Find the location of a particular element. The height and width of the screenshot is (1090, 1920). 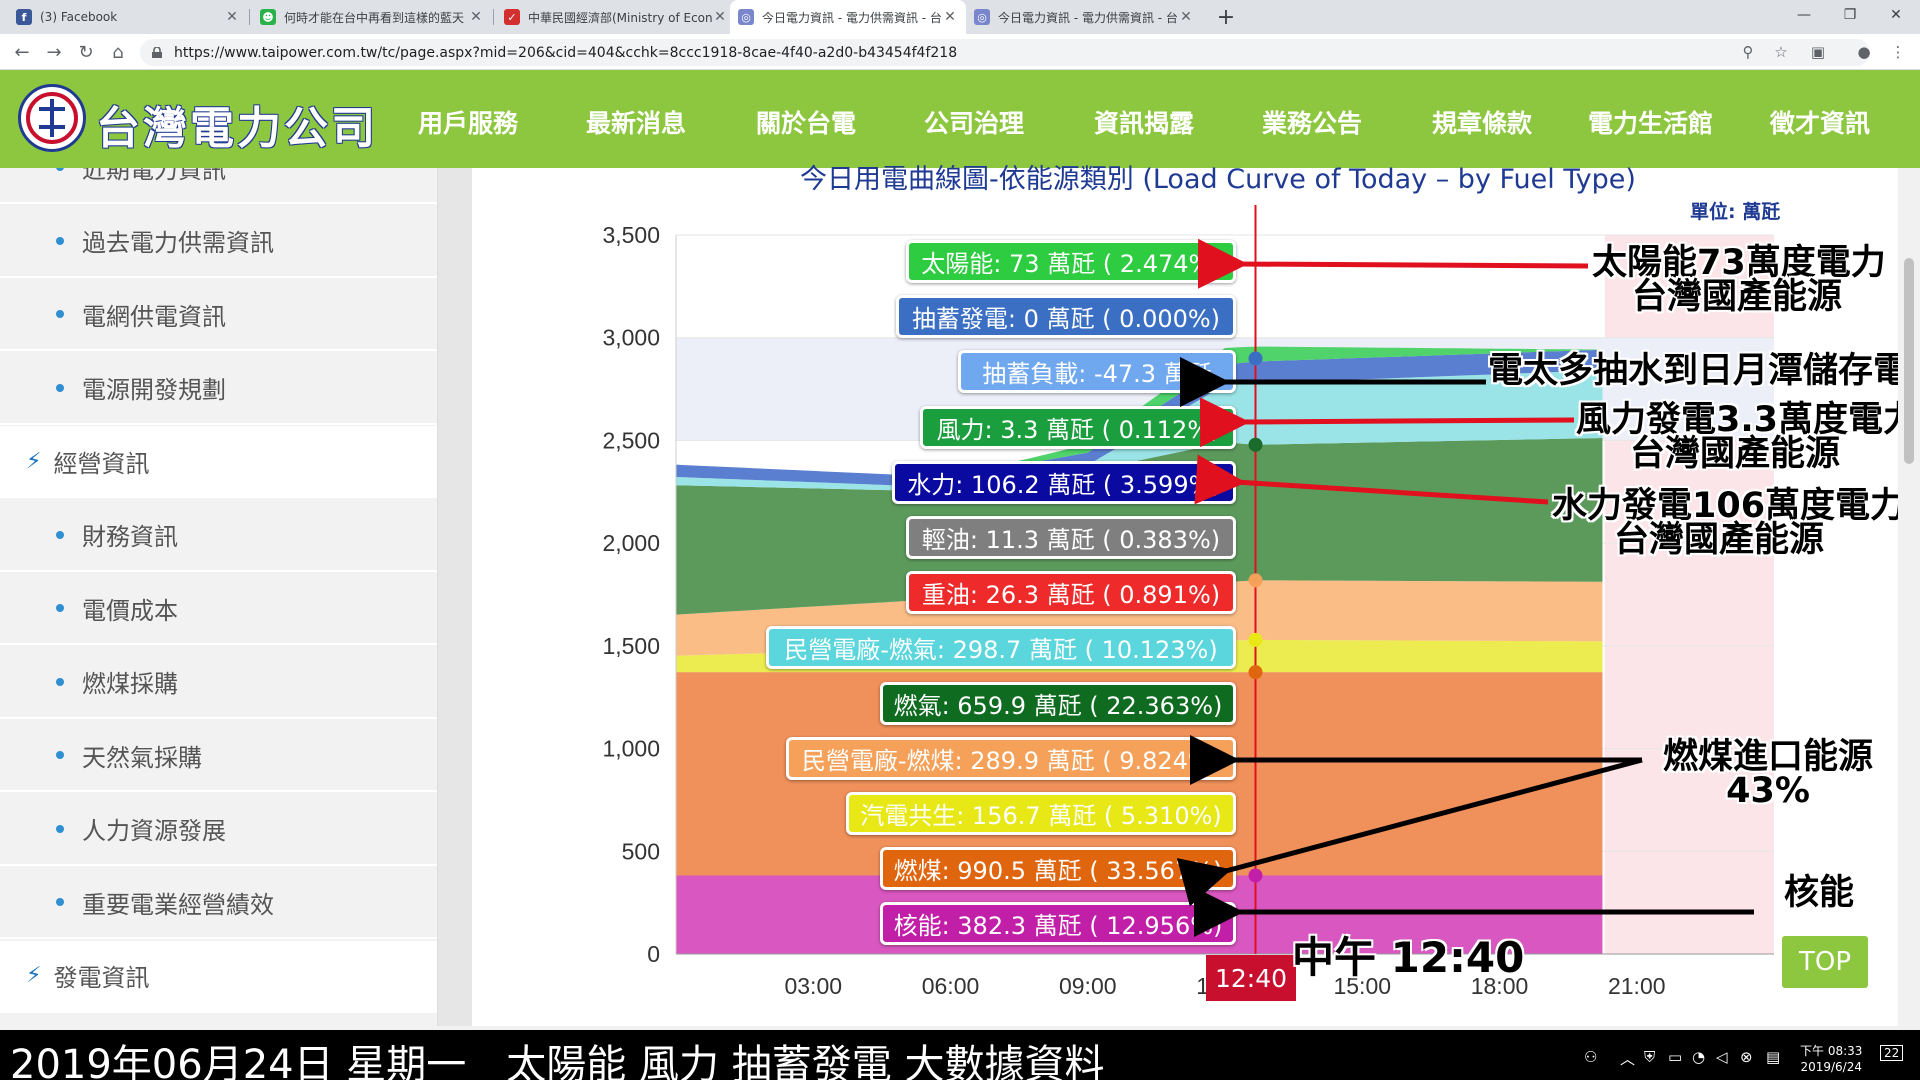

y-tick-label: 2,000 is located at coordinates (631, 543).